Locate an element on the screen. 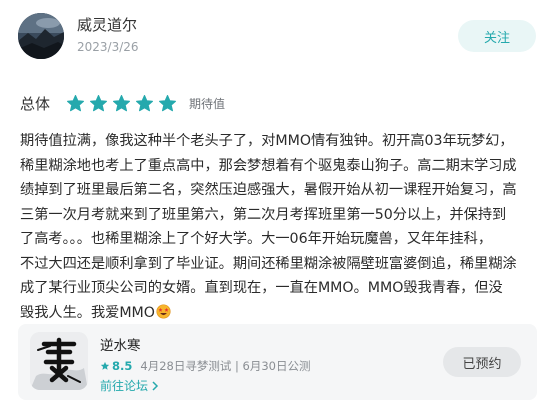 The image size is (552, 420). review-line-text: 毁我人生。我爱MMO is located at coordinates (87, 312).